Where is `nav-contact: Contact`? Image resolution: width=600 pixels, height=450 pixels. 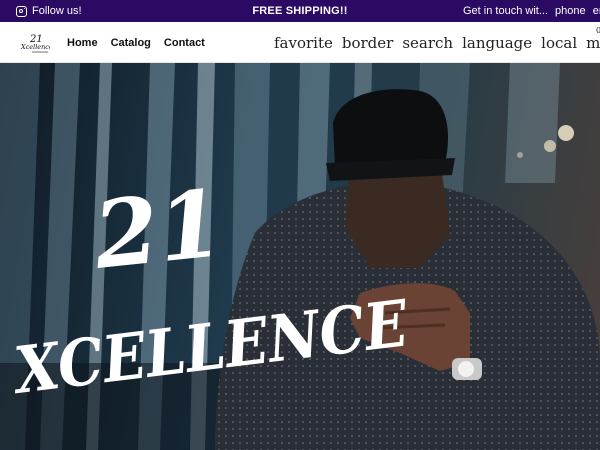
nav-contact: Contact is located at coordinates (184, 43).